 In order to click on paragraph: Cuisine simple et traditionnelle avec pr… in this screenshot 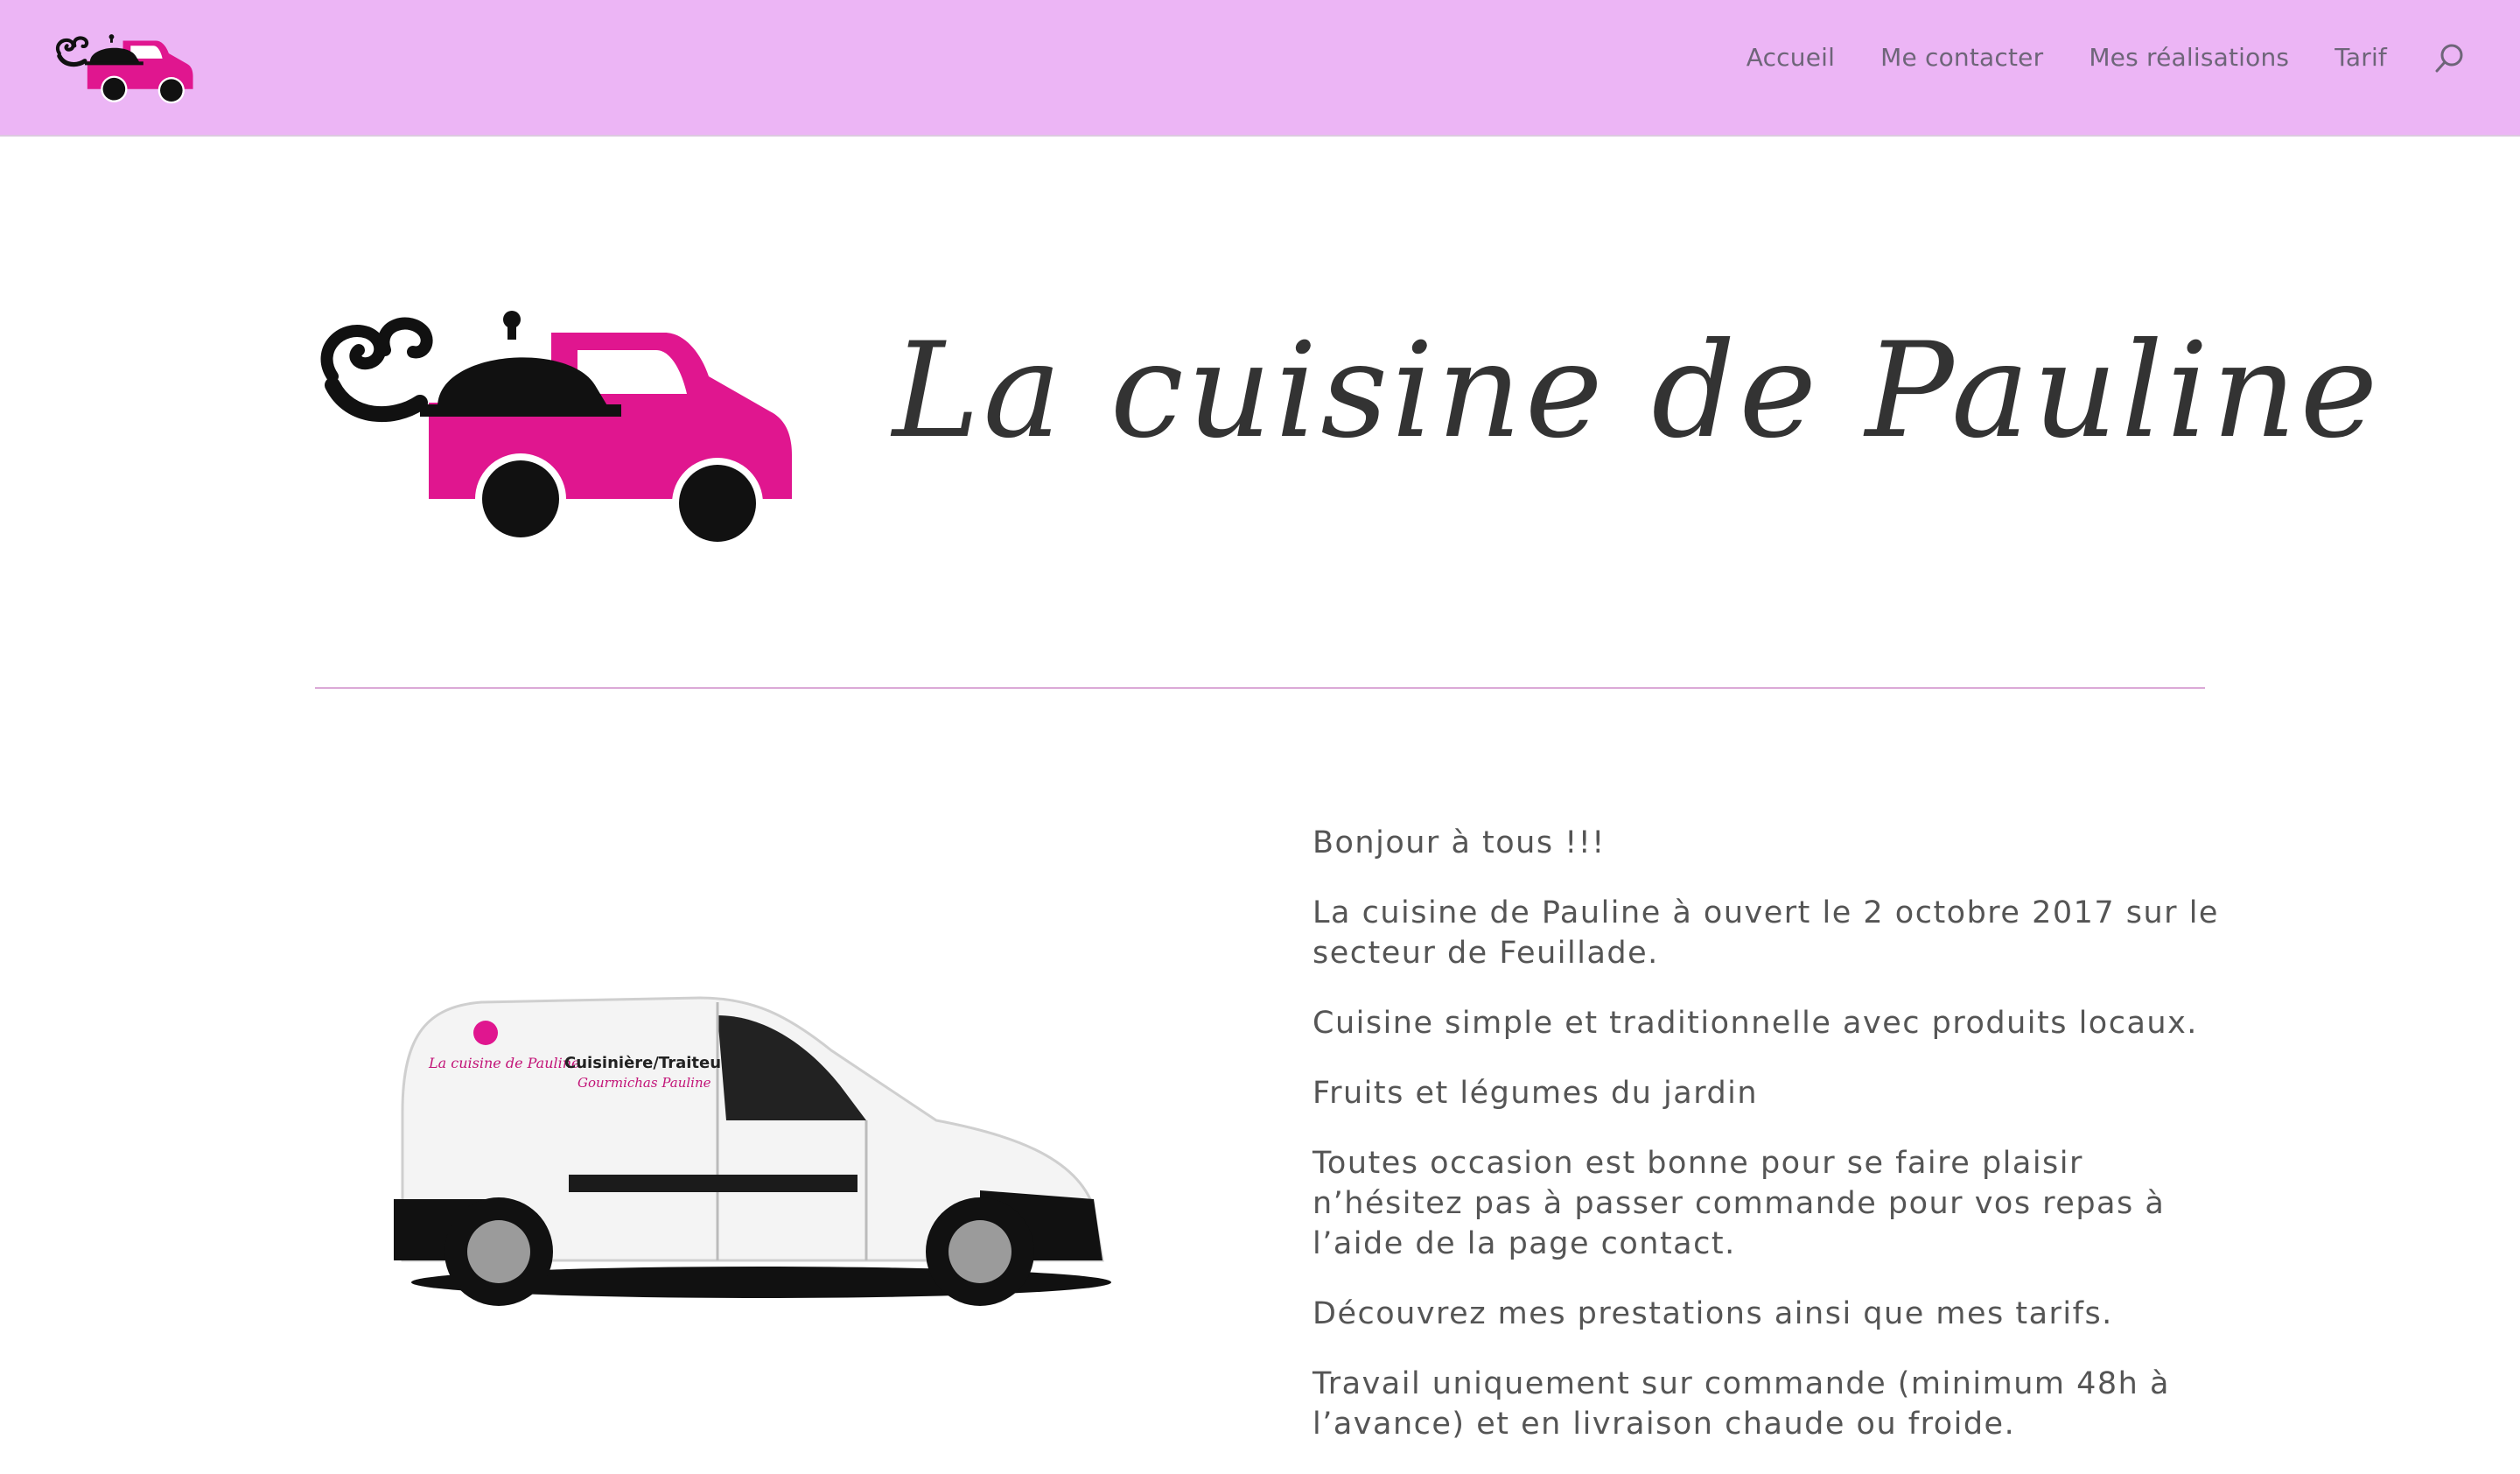, I will do `click(1755, 1023)`.